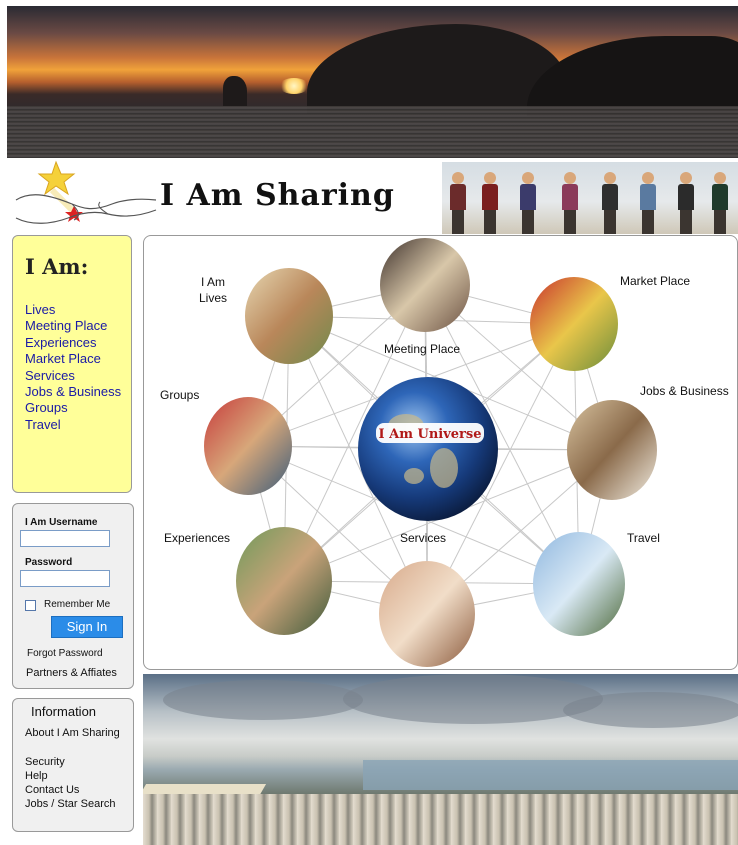 This screenshot has width=738, height=845. What do you see at coordinates (73, 376) in the screenshot?
I see `nav-link-services: Services` at bounding box center [73, 376].